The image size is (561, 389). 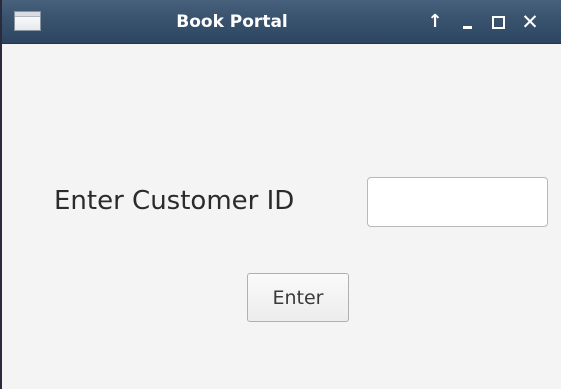 What do you see at coordinates (457, 202) in the screenshot?
I see `customer-id-input` at bounding box center [457, 202].